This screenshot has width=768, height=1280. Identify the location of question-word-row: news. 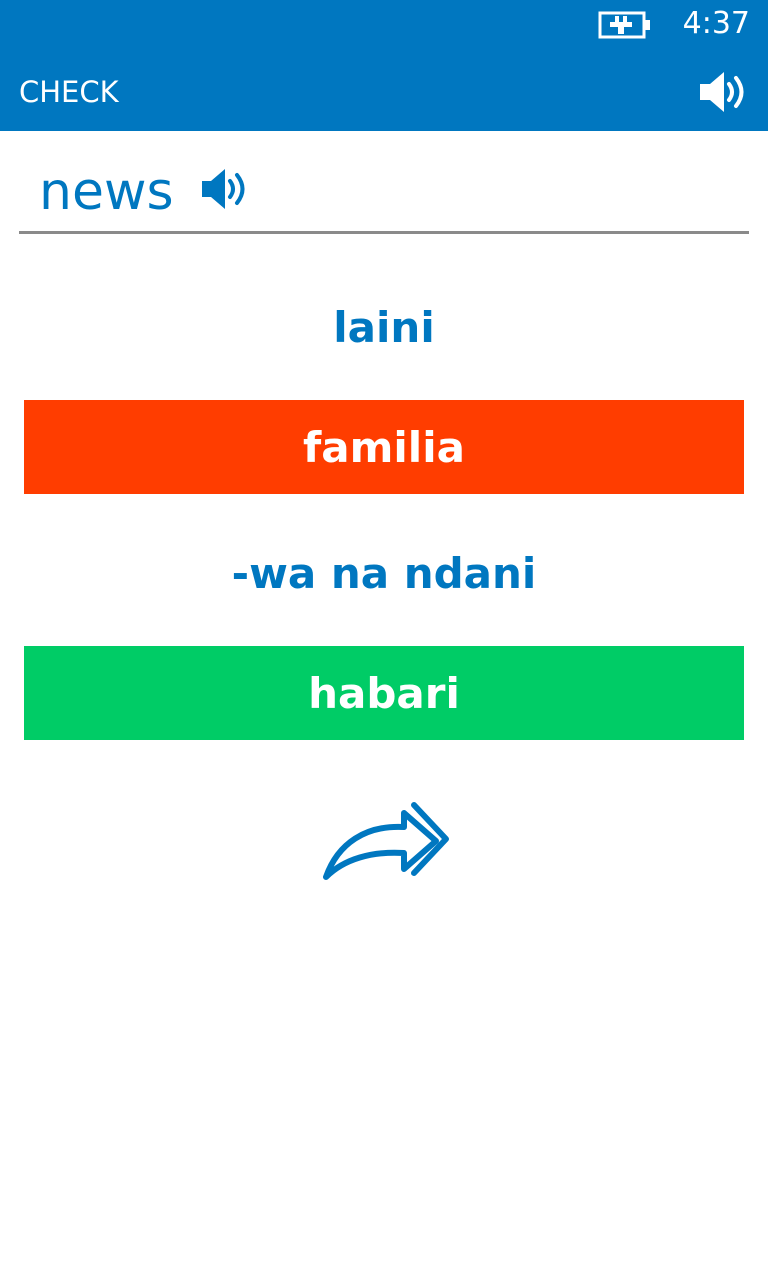
(384, 192).